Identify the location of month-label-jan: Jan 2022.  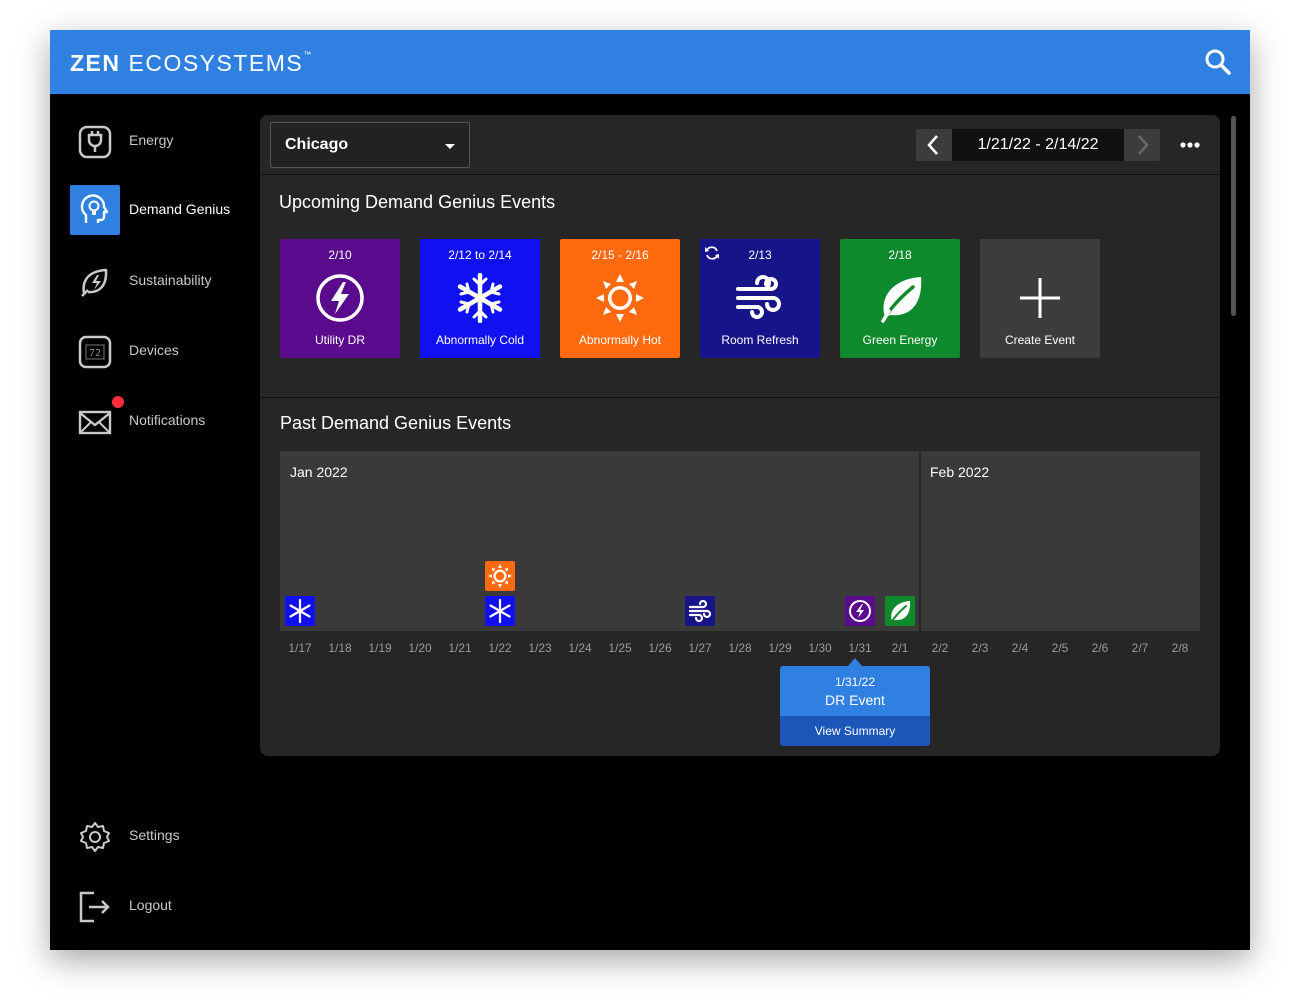
(319, 472).